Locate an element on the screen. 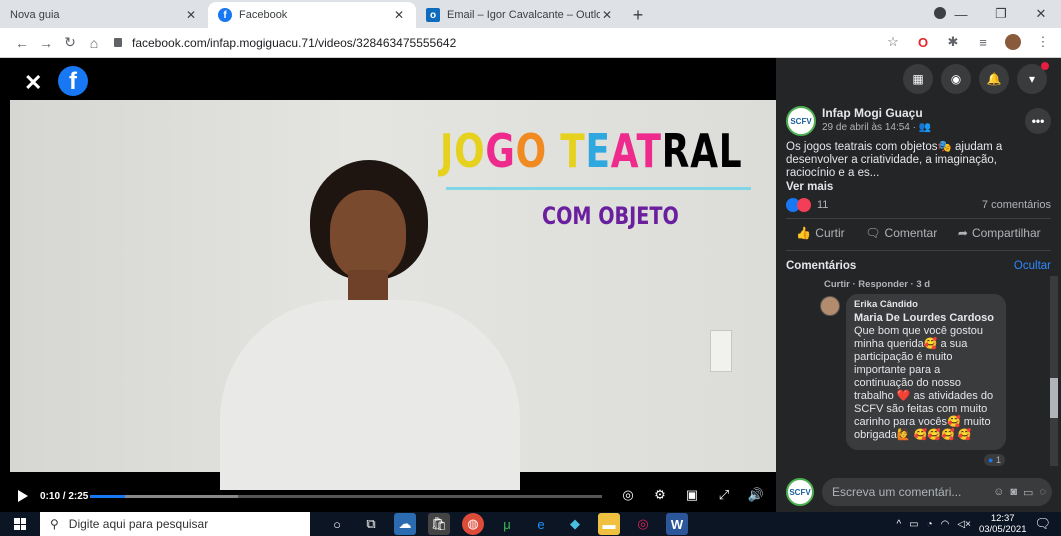  store-icon: 🛍 is located at coordinates (439, 524).